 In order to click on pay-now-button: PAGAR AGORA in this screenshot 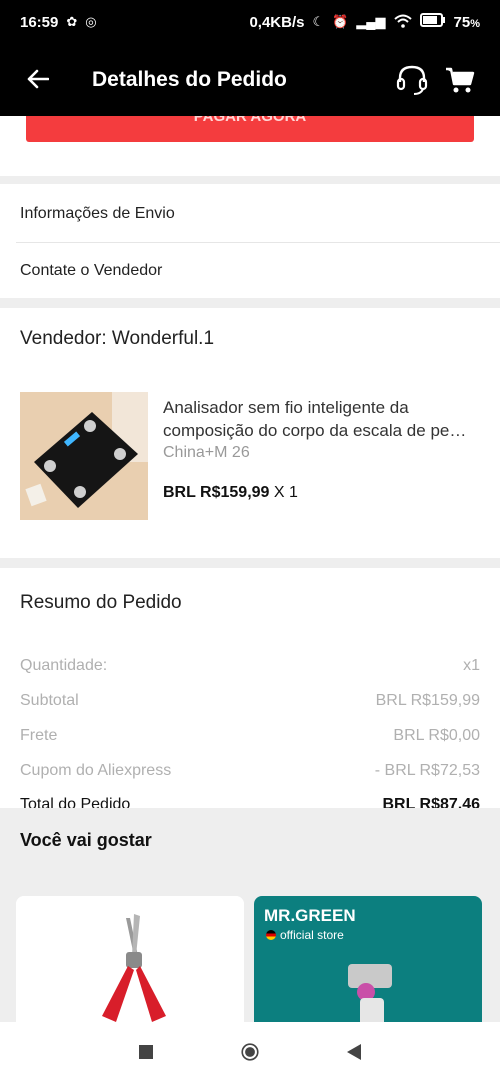, I will do `click(250, 129)`.